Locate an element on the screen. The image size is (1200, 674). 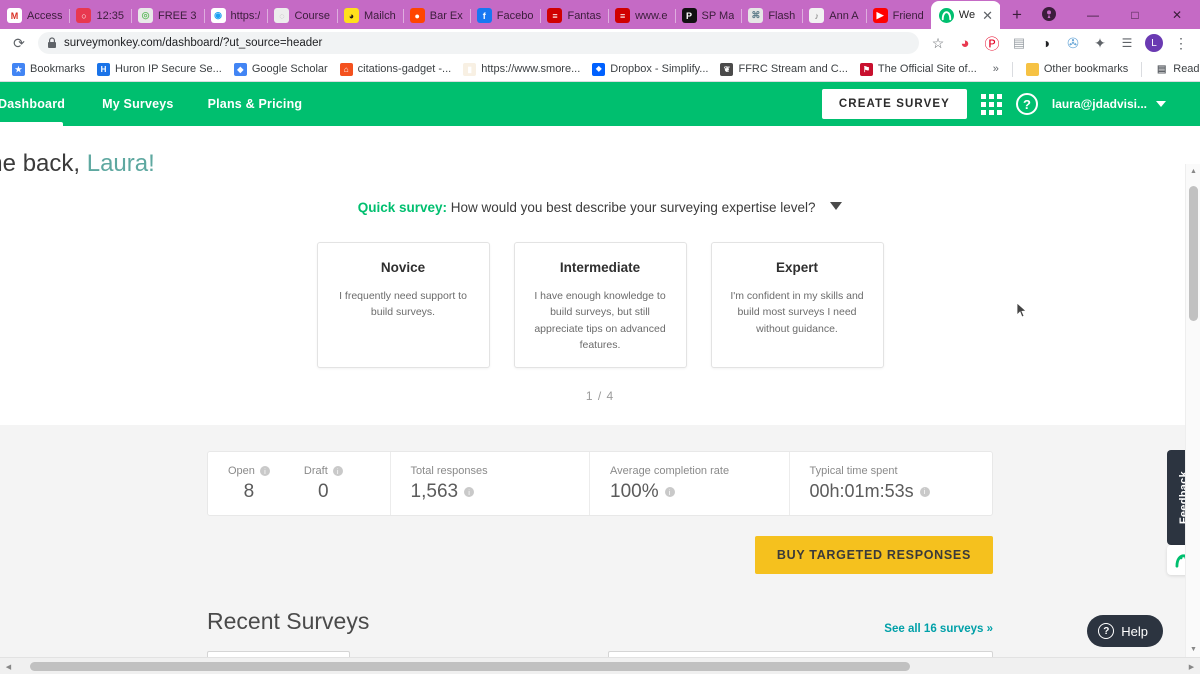
close-window-button: ✕ is located at coordinates (1177, 14).